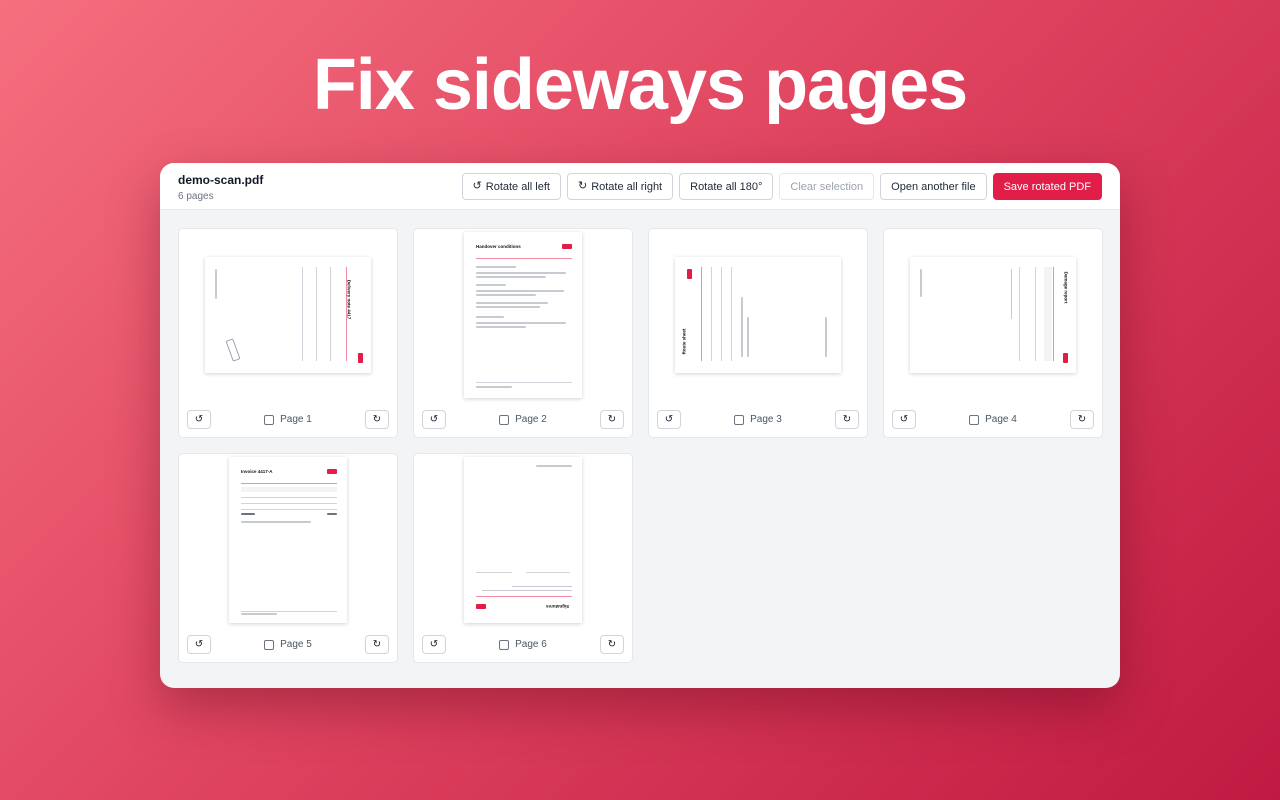  I want to click on page-select: Page 1, so click(288, 419).